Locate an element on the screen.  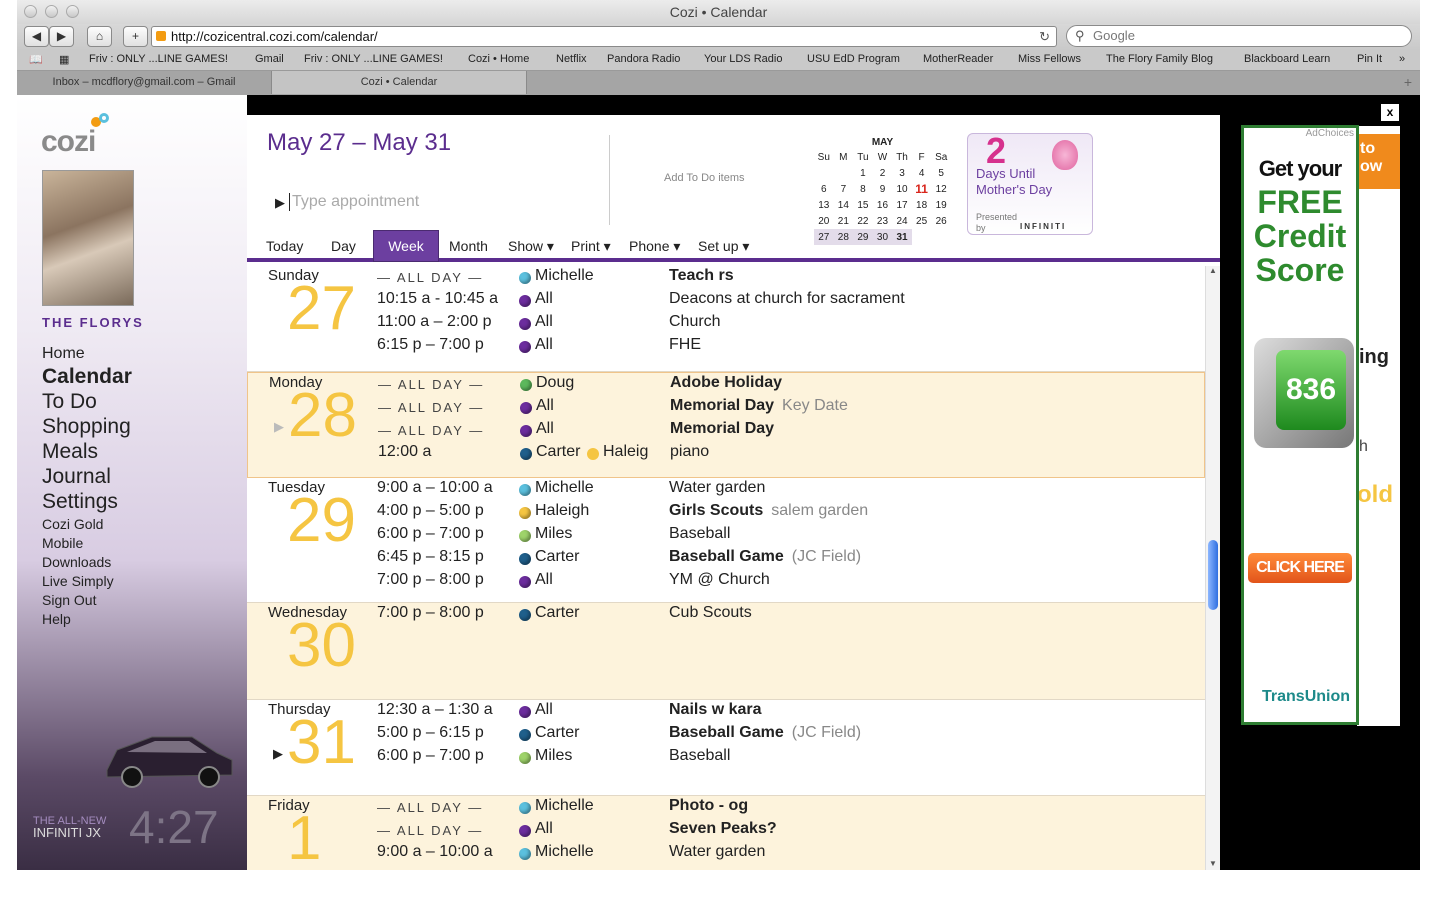
home-button: ⌂ is located at coordinates (99, 36).